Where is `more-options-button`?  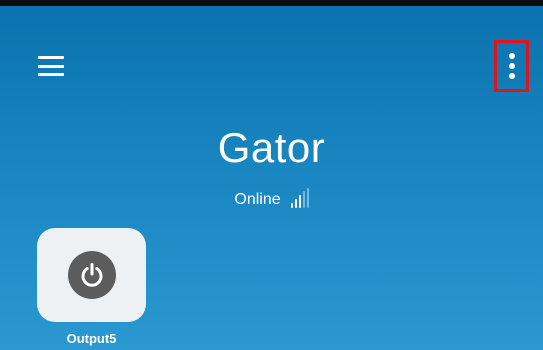
more-options-button is located at coordinates (511, 66).